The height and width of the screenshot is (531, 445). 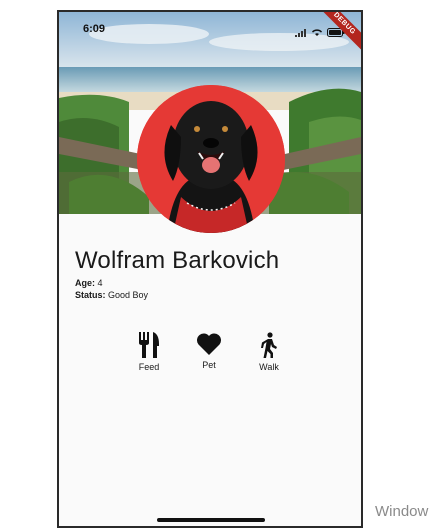 What do you see at coordinates (211, 159) in the screenshot?
I see `dog-avatar` at bounding box center [211, 159].